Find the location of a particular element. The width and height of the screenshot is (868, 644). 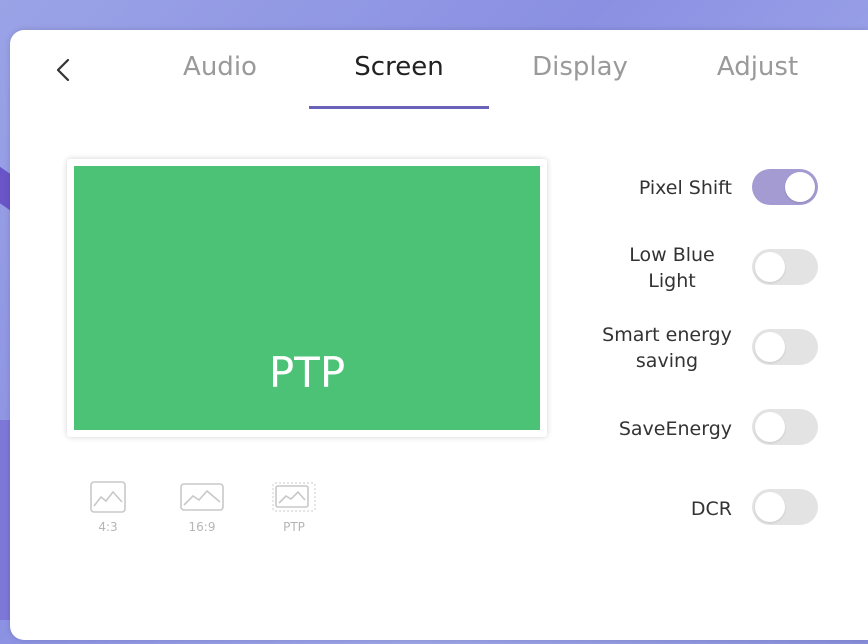

save-energy-toggle is located at coordinates (785, 427).